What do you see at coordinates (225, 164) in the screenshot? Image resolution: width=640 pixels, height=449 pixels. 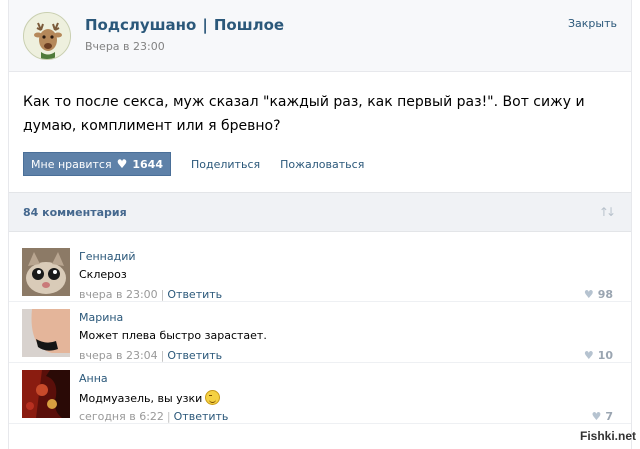 I see `share-link: Поделиться` at bounding box center [225, 164].